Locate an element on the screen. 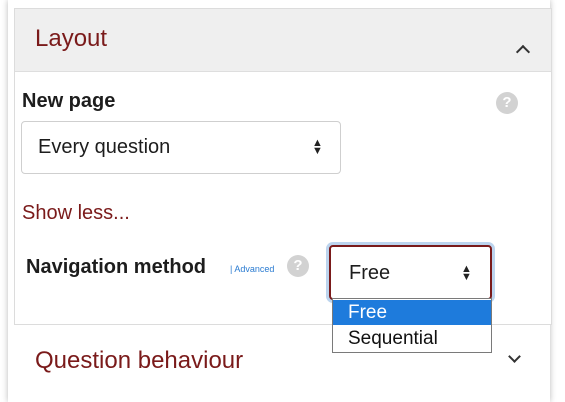 This screenshot has width=565, height=402. advanced-tag: | Advanced is located at coordinates (252, 269).